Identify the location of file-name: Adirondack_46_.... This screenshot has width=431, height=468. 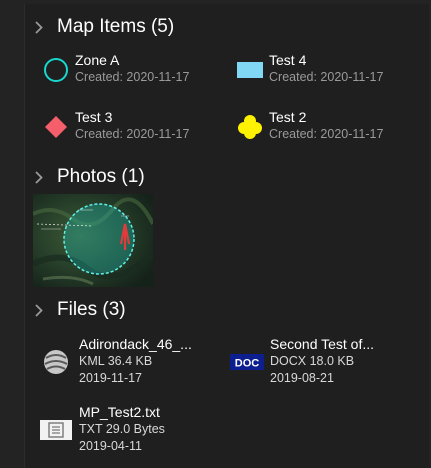
(135, 344).